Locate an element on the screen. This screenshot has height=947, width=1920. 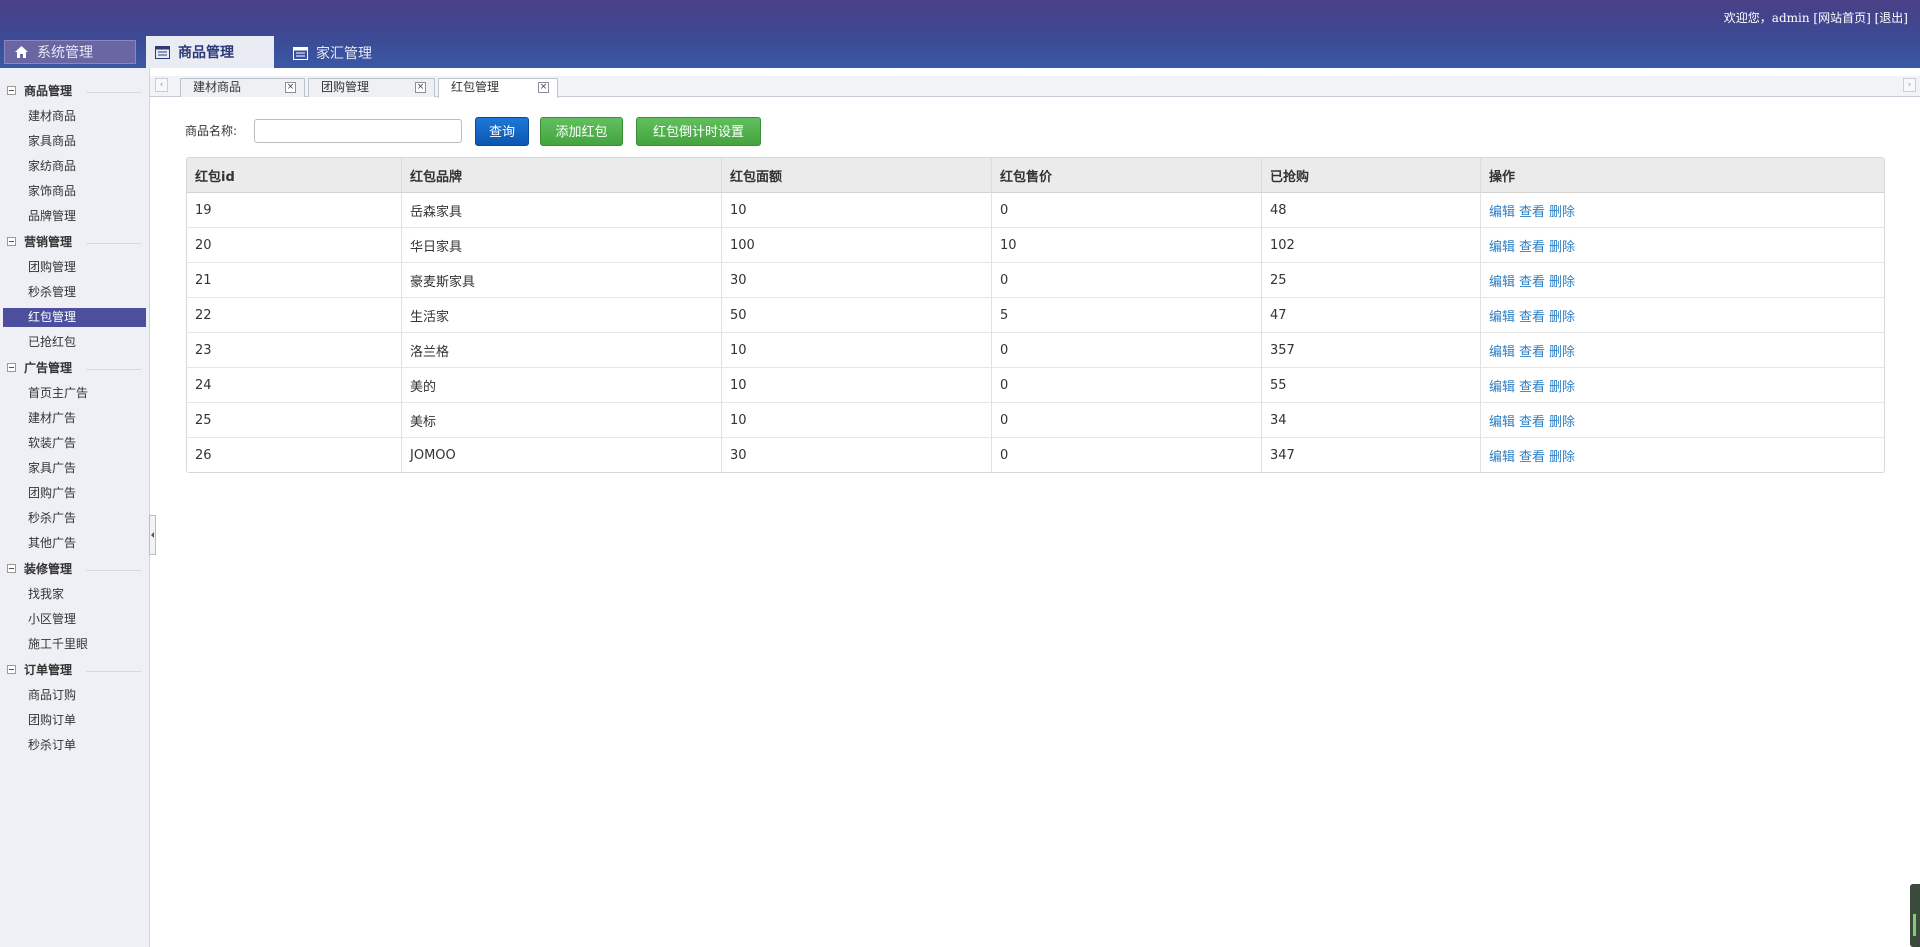
table-cell: 豪麦斯家具 is located at coordinates (562, 279).